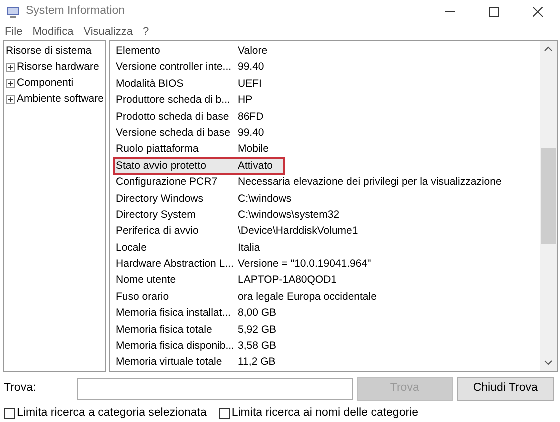 Image resolution: width=560 pixels, height=422 pixels. What do you see at coordinates (369, 182) in the screenshot?
I see `table-cell-text: Necessaria elevazione dei privilegi per la visualizzazione` at bounding box center [369, 182].